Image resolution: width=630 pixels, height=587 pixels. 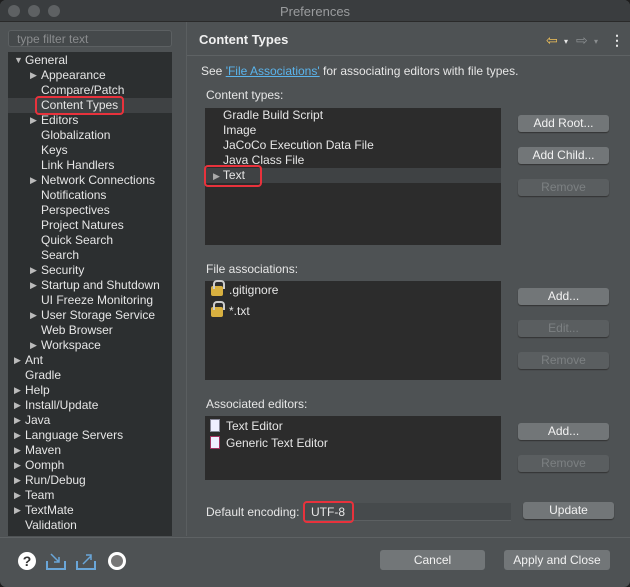 What do you see at coordinates (432, 560) in the screenshot?
I see `cancel-button: Cancel` at bounding box center [432, 560].